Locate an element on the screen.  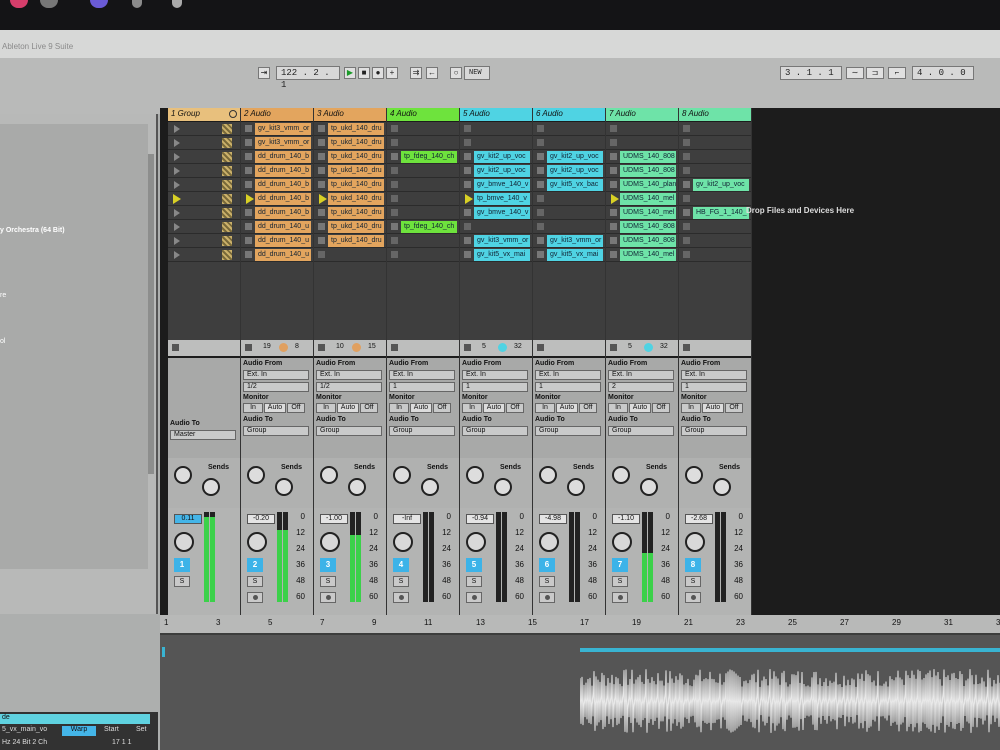
input-channel-select: 2 is located at coordinates (641, 387).